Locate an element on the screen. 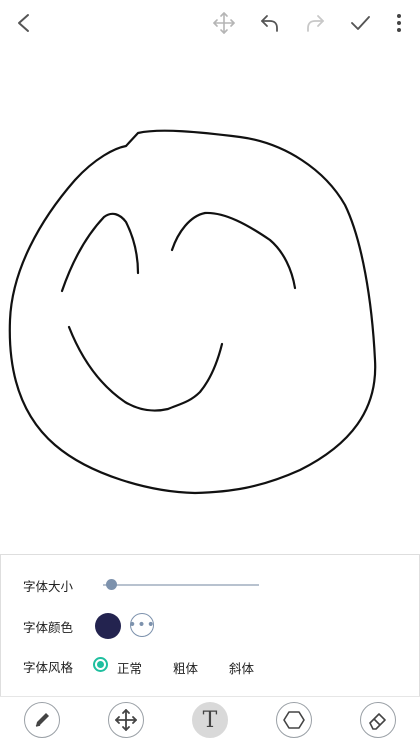  check-icon is located at coordinates (360, 23).